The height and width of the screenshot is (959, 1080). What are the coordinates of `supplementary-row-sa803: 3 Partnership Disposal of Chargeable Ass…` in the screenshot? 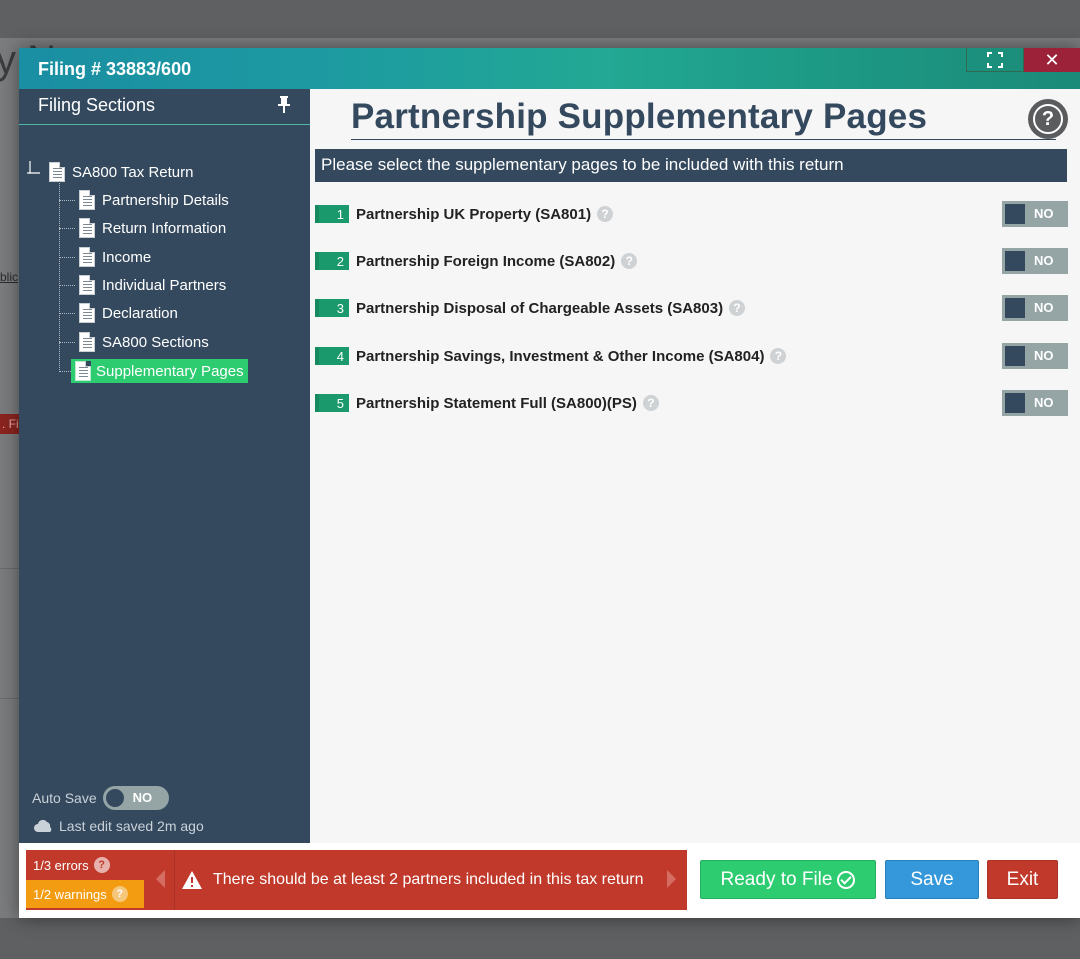 It's located at (691, 308).